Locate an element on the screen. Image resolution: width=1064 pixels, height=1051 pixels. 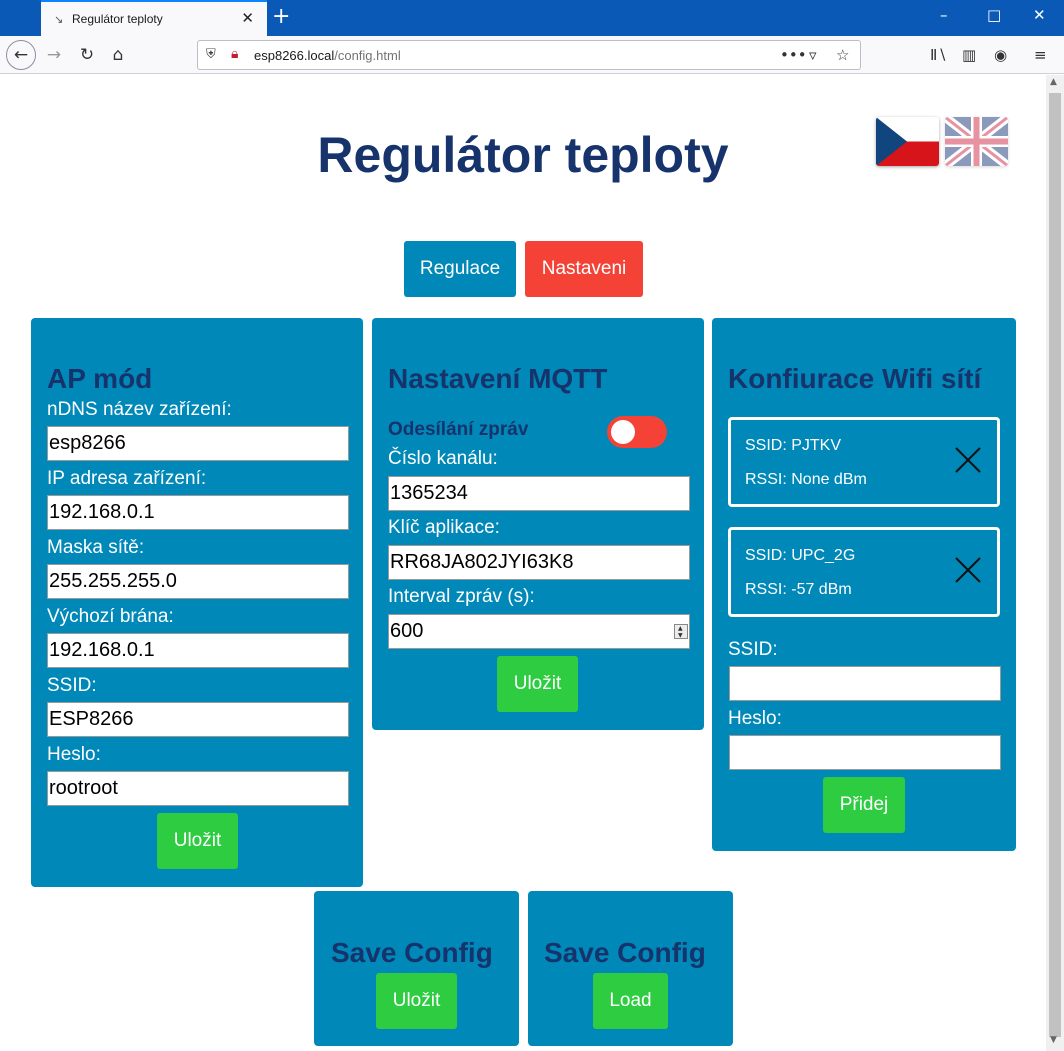
mqtt-save-button: Uložit is located at coordinates (537, 684).